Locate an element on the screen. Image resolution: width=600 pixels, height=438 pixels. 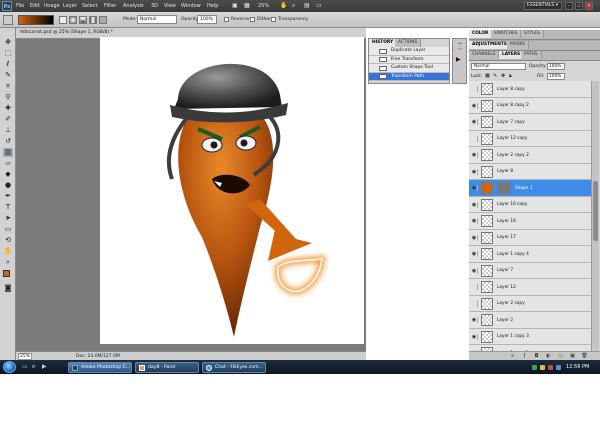
menu-edit: Edit is located at coordinates (35, 6).